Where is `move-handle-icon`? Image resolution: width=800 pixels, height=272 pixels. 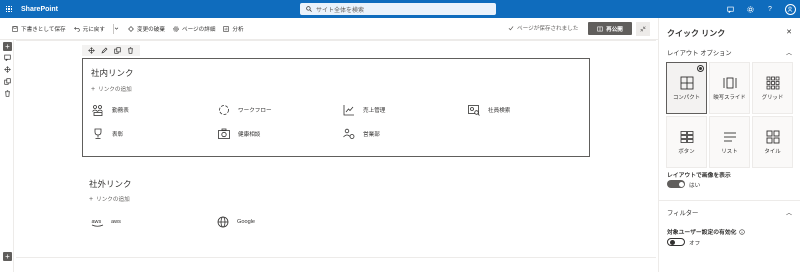
move-handle-icon is located at coordinates (91, 50).